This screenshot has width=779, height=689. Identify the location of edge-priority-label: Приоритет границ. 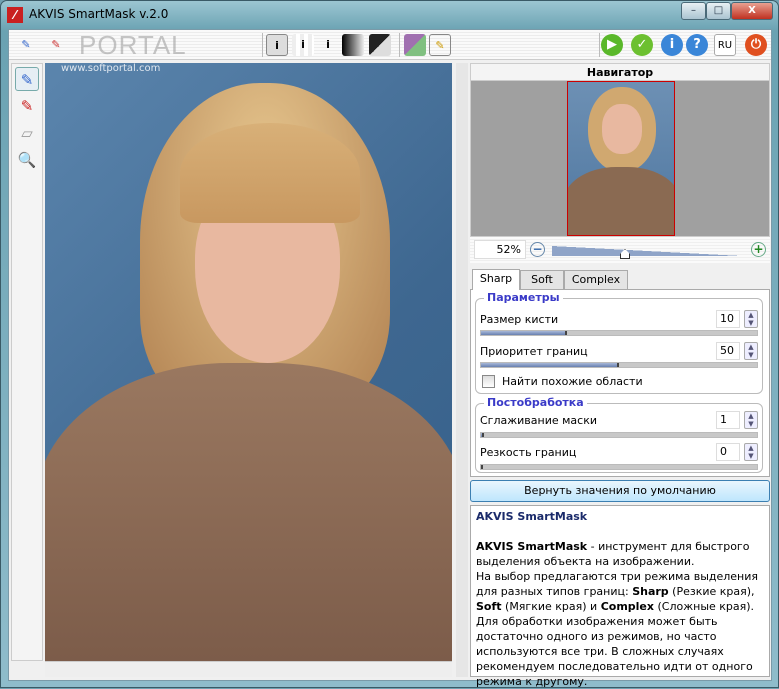
(534, 351).